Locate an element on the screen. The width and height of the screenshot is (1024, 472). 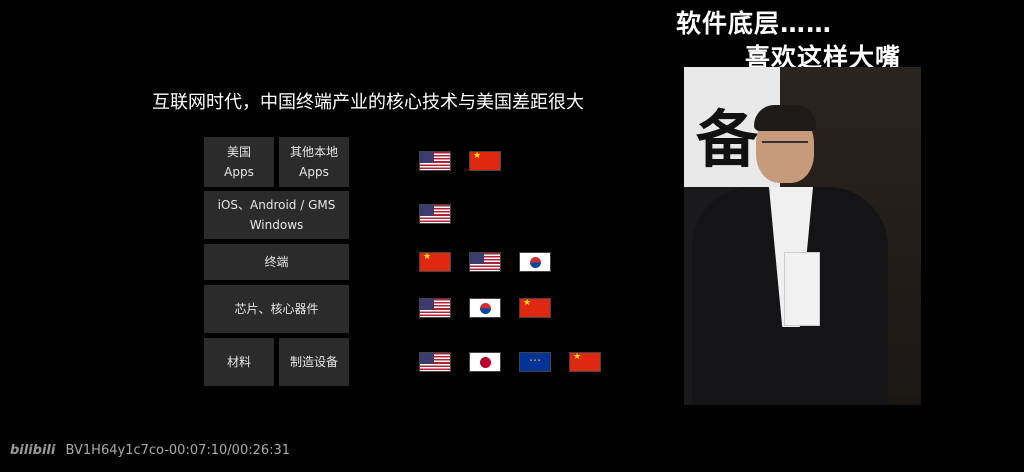
box-os: iOS、Android / GMS Windows is located at coordinates (276, 215).